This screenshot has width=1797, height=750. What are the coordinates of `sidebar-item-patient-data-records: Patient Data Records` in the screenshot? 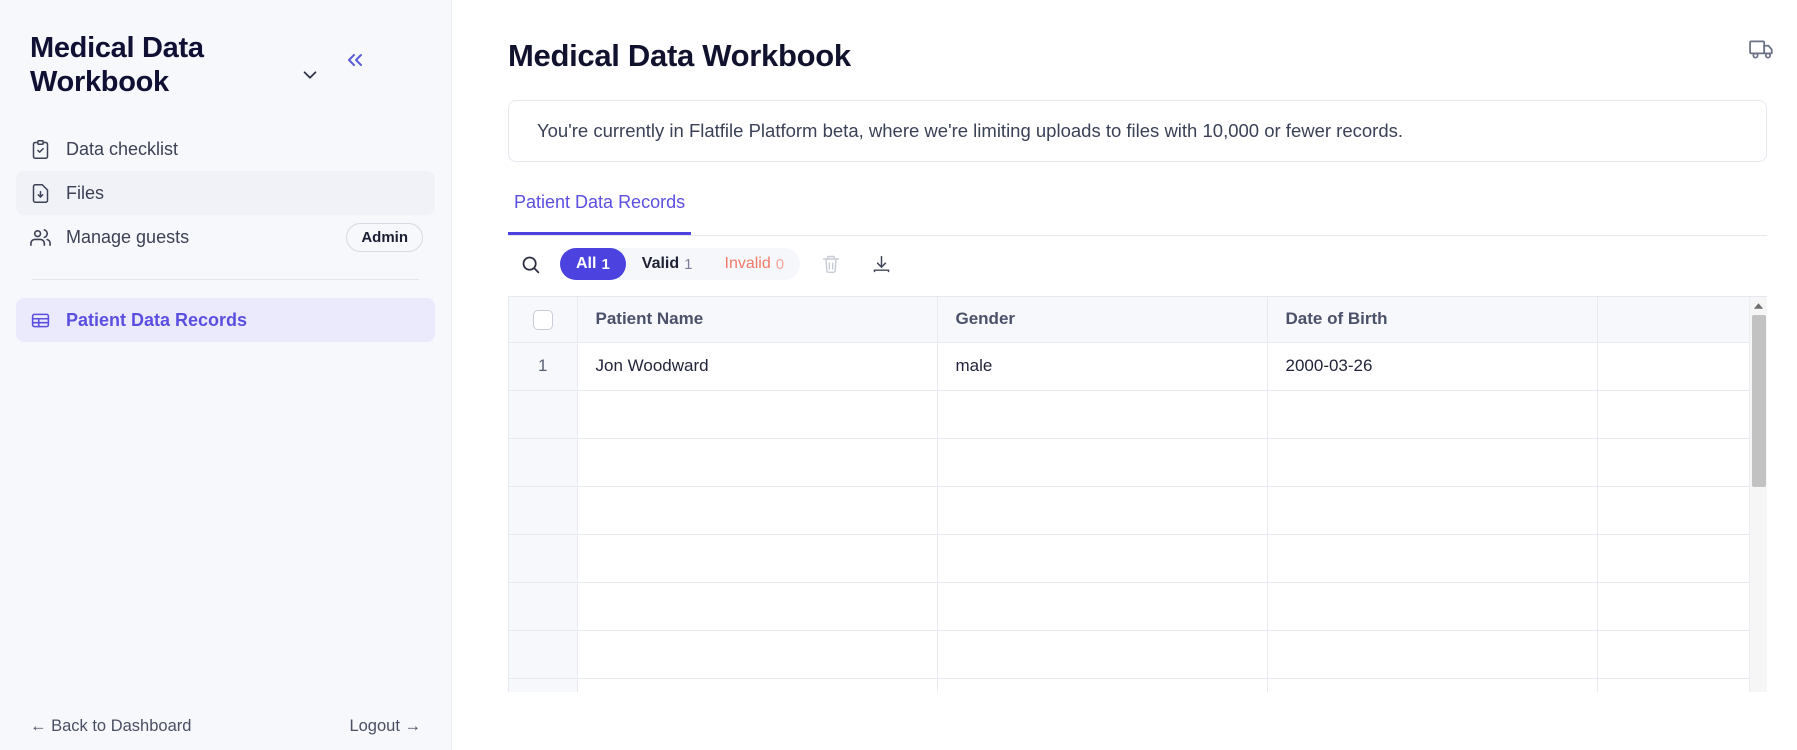 It's located at (225, 320).